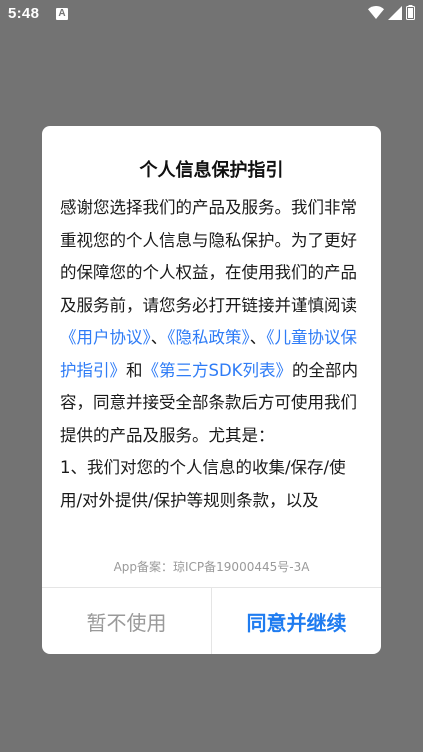 This screenshot has height=752, width=423. Describe the element at coordinates (62, 14) in the screenshot. I see `notification-a-icon: A` at that location.